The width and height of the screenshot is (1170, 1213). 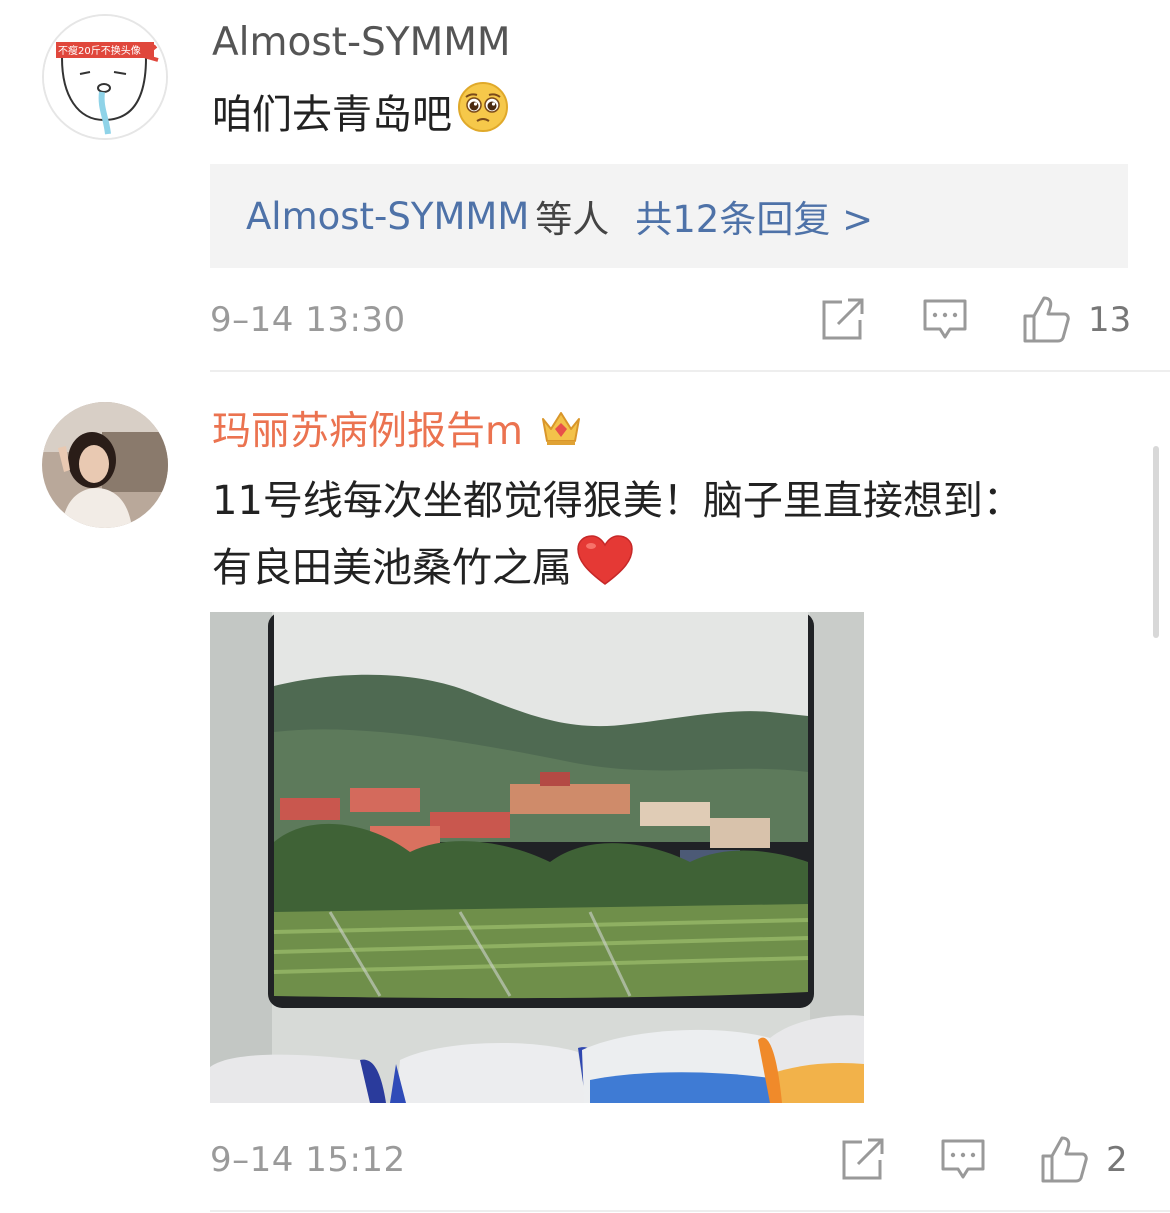 I want to click on timestamp: 9–14 13:30, so click(x=308, y=320).